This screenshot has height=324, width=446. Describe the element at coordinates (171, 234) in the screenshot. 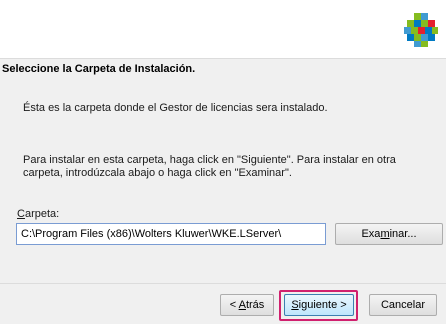

I see `folder-path-input` at that location.